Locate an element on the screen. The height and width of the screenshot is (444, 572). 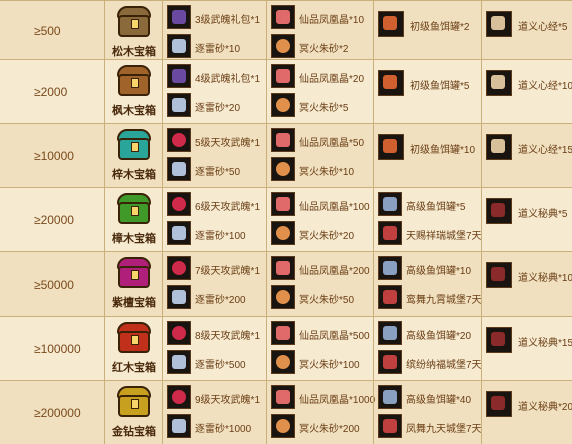
threshold-cell: ≥200000 is located at coordinates (52, 412).